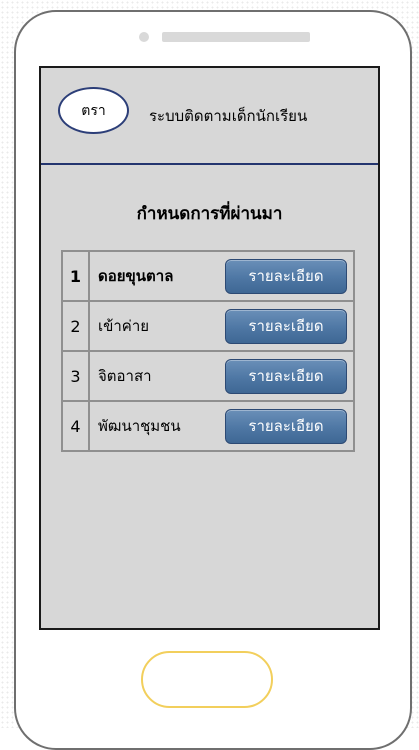 The width and height of the screenshot is (419, 750). I want to click on list-item: 2 เข้าค่าย รายละเอียด, so click(208, 325).